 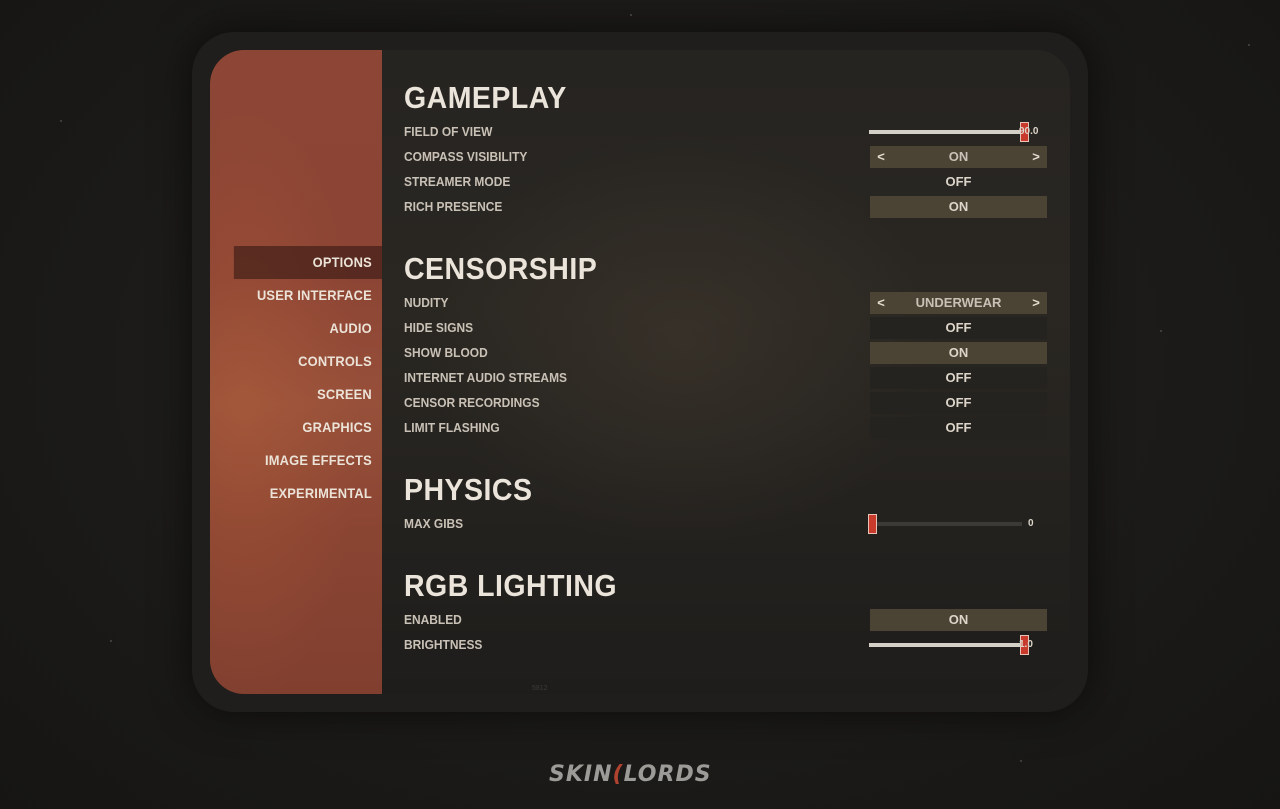 What do you see at coordinates (1031, 523) in the screenshot?
I see `max-gibs-value: 0` at bounding box center [1031, 523].